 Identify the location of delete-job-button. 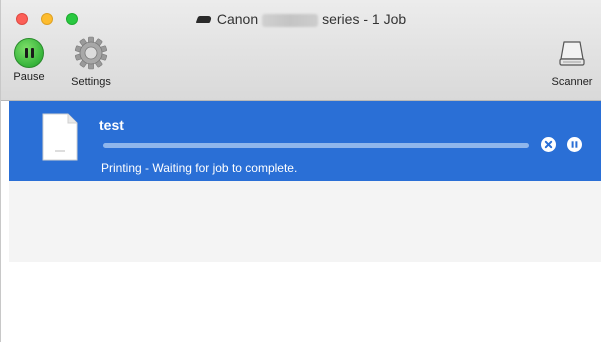
(548, 144).